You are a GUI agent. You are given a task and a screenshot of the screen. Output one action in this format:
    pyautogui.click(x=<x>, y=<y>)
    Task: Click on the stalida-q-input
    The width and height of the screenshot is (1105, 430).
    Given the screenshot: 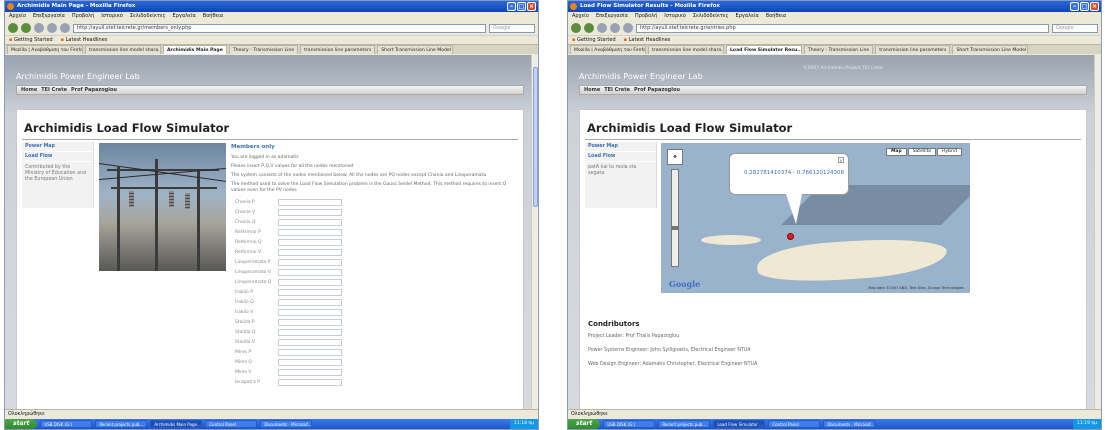 What is the action you would take?
    pyautogui.click(x=310, y=332)
    